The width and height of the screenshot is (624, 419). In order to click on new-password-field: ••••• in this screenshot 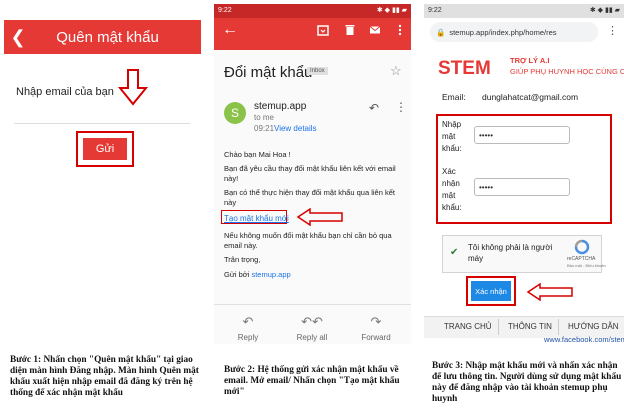, I will do `click(522, 135)`.